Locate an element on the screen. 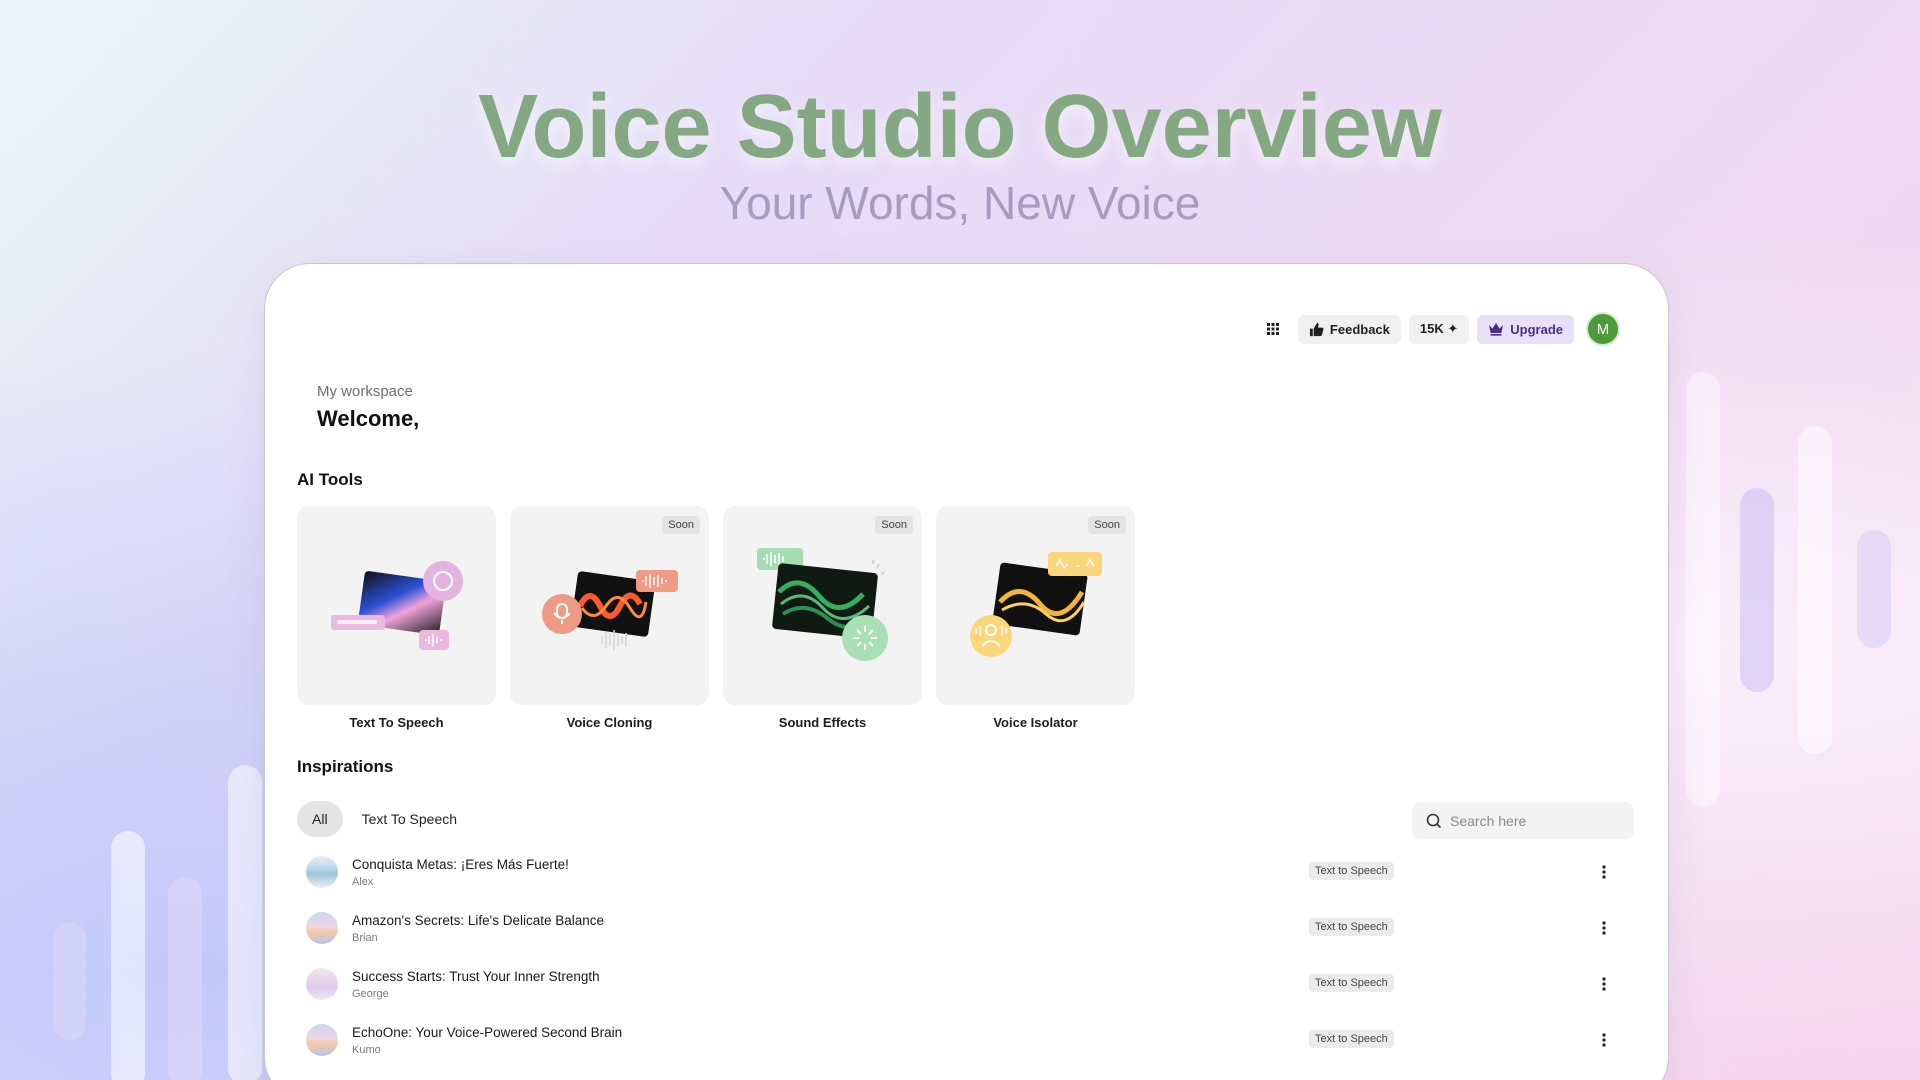 This screenshot has width=1920, height=1080. tool-voice-isolator: Soon Voice Isolator is located at coordinates (1035, 618).